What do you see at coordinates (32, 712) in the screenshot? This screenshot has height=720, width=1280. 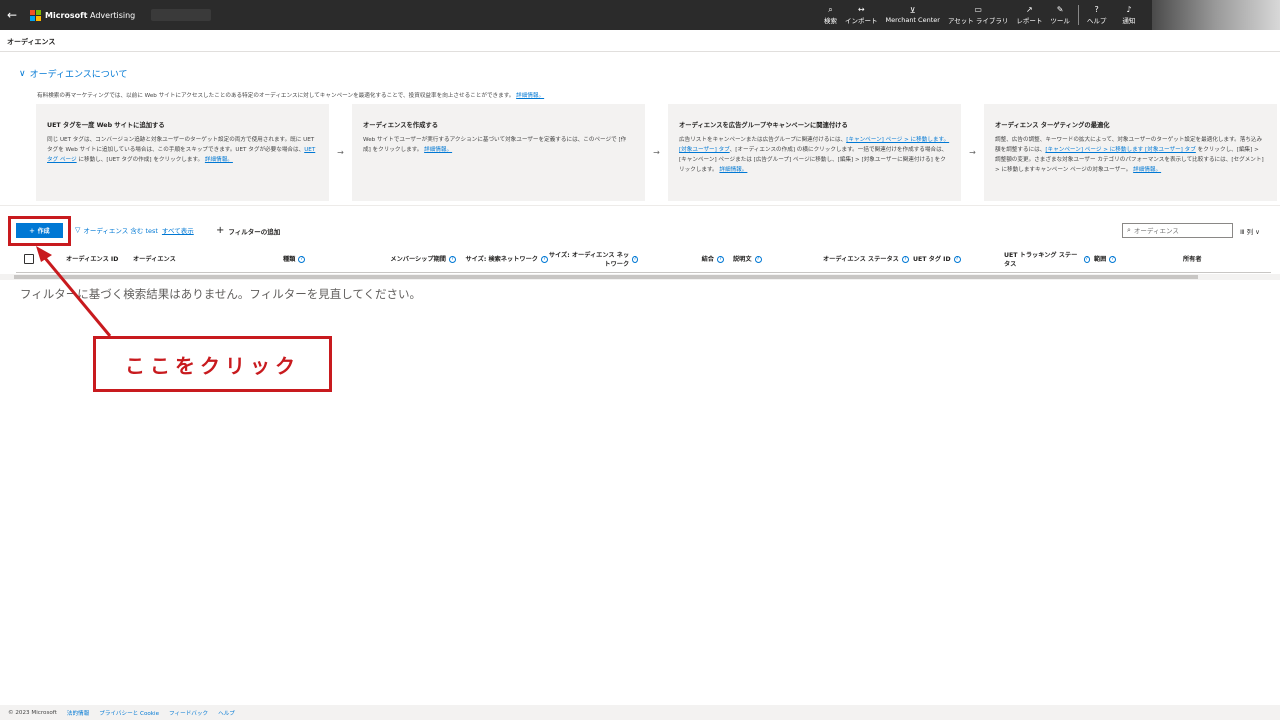 I see `copyright: © 2023 Microsoft` at bounding box center [32, 712].